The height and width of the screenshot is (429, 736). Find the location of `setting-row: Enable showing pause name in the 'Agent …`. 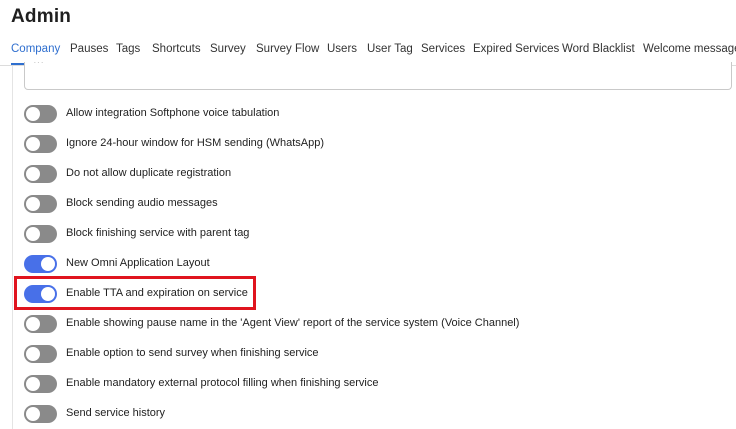

setting-row: Enable showing pause name in the 'Agent … is located at coordinates (374, 324).